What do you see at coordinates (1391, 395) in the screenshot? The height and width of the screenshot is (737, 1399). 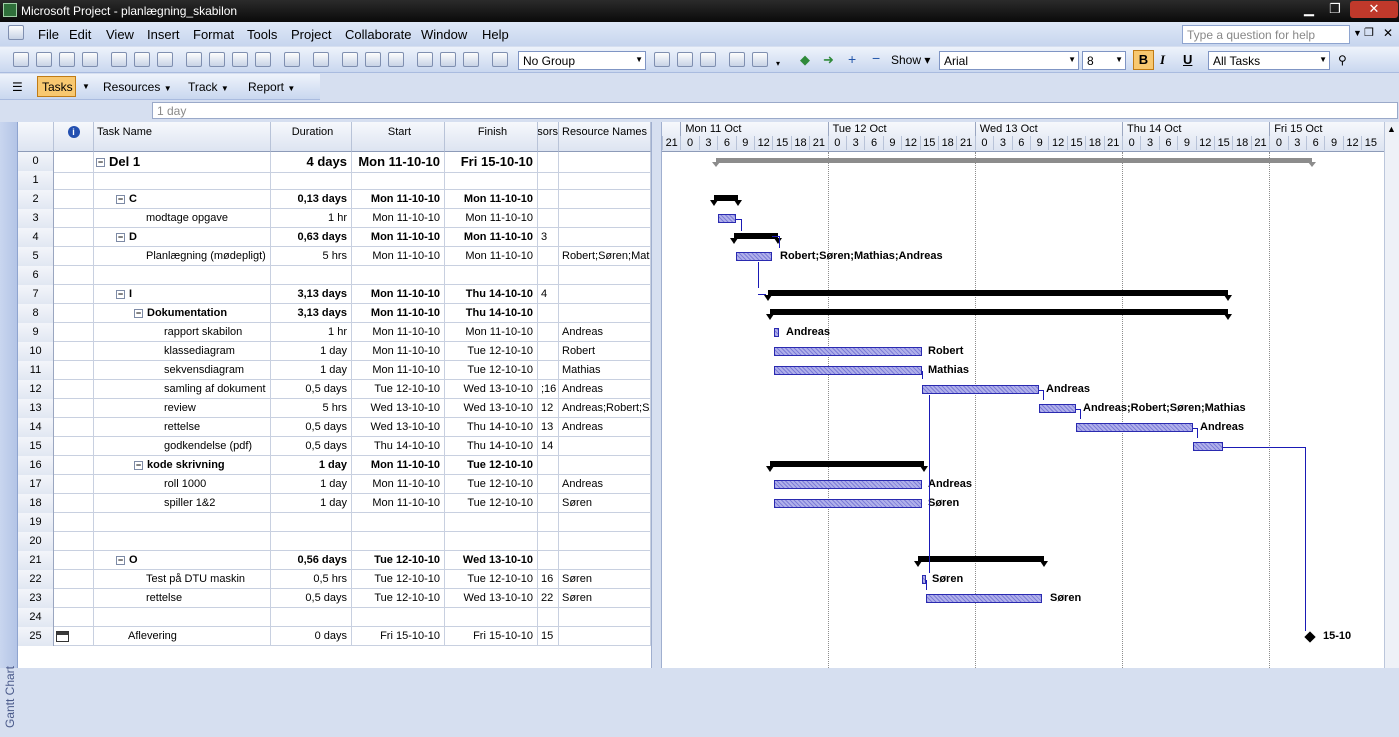 I see `vertical-scrollbar: ▲` at bounding box center [1391, 395].